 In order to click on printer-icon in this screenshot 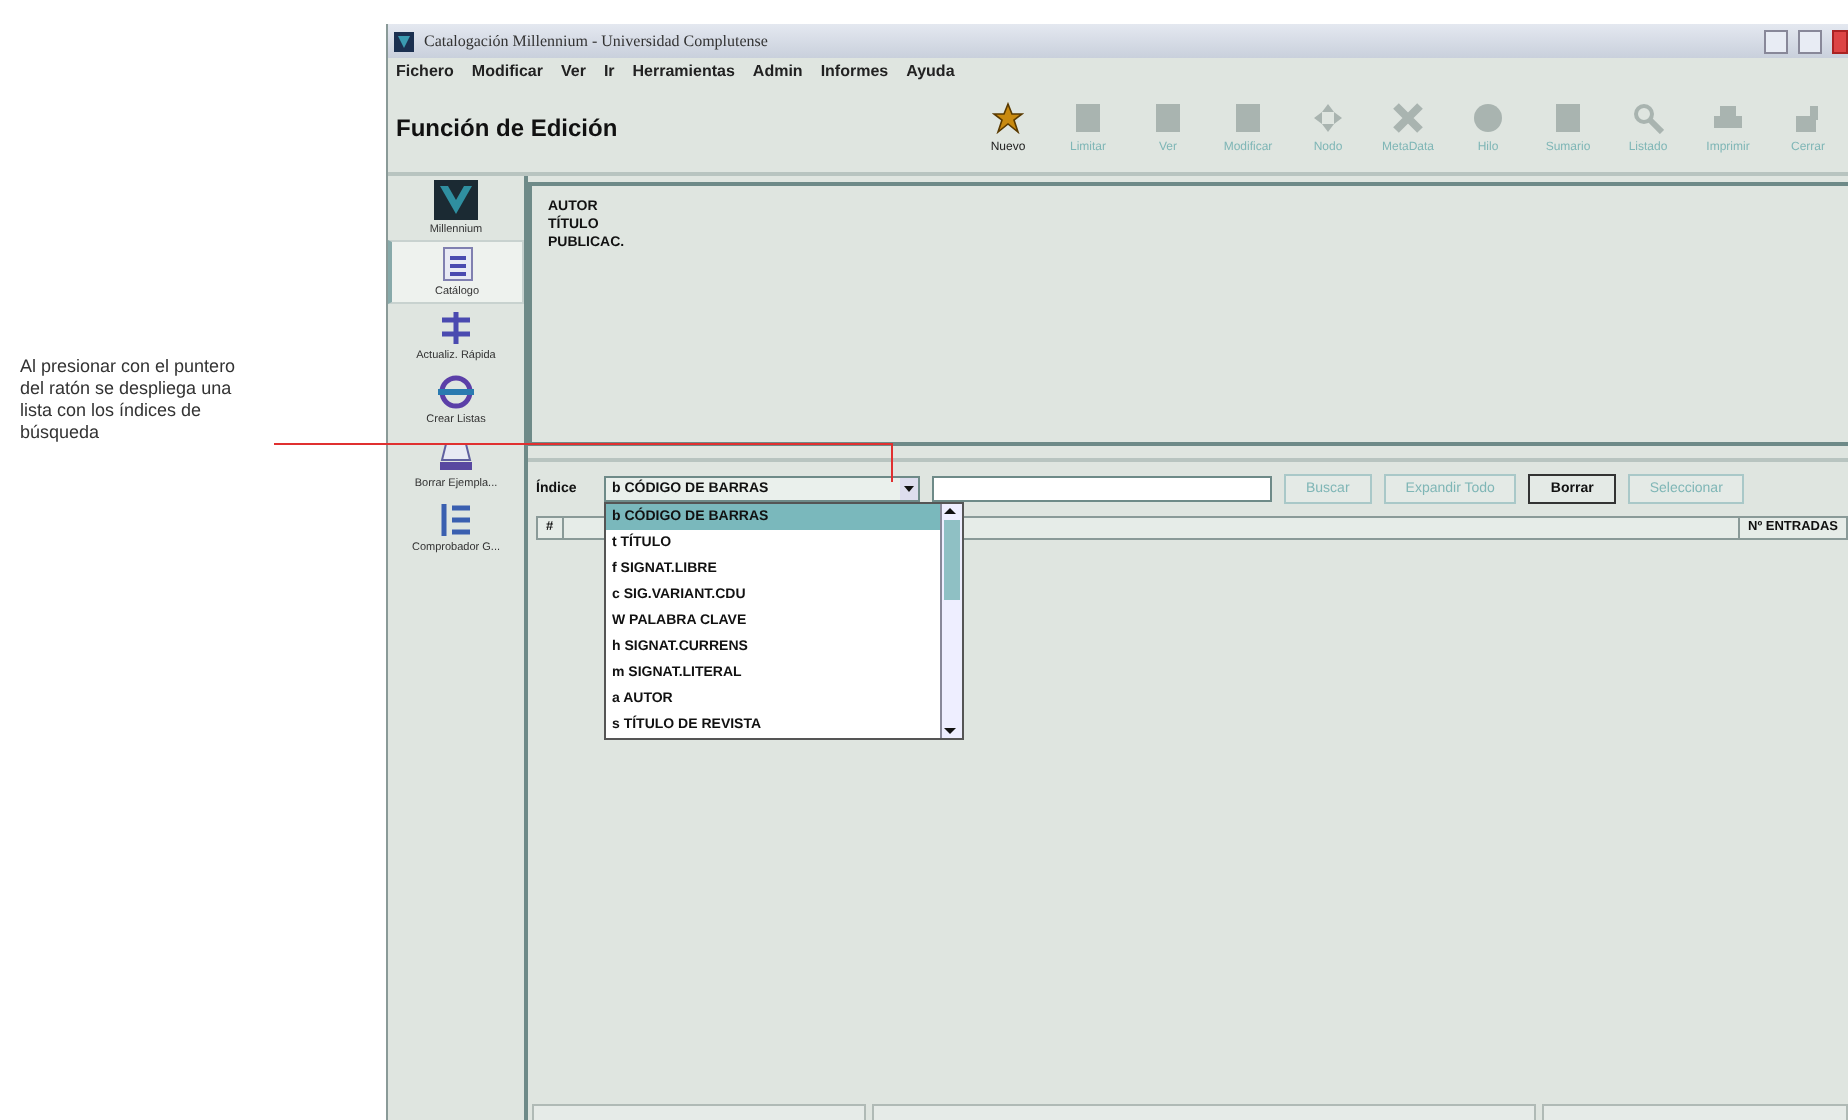, I will do `click(1728, 118)`.